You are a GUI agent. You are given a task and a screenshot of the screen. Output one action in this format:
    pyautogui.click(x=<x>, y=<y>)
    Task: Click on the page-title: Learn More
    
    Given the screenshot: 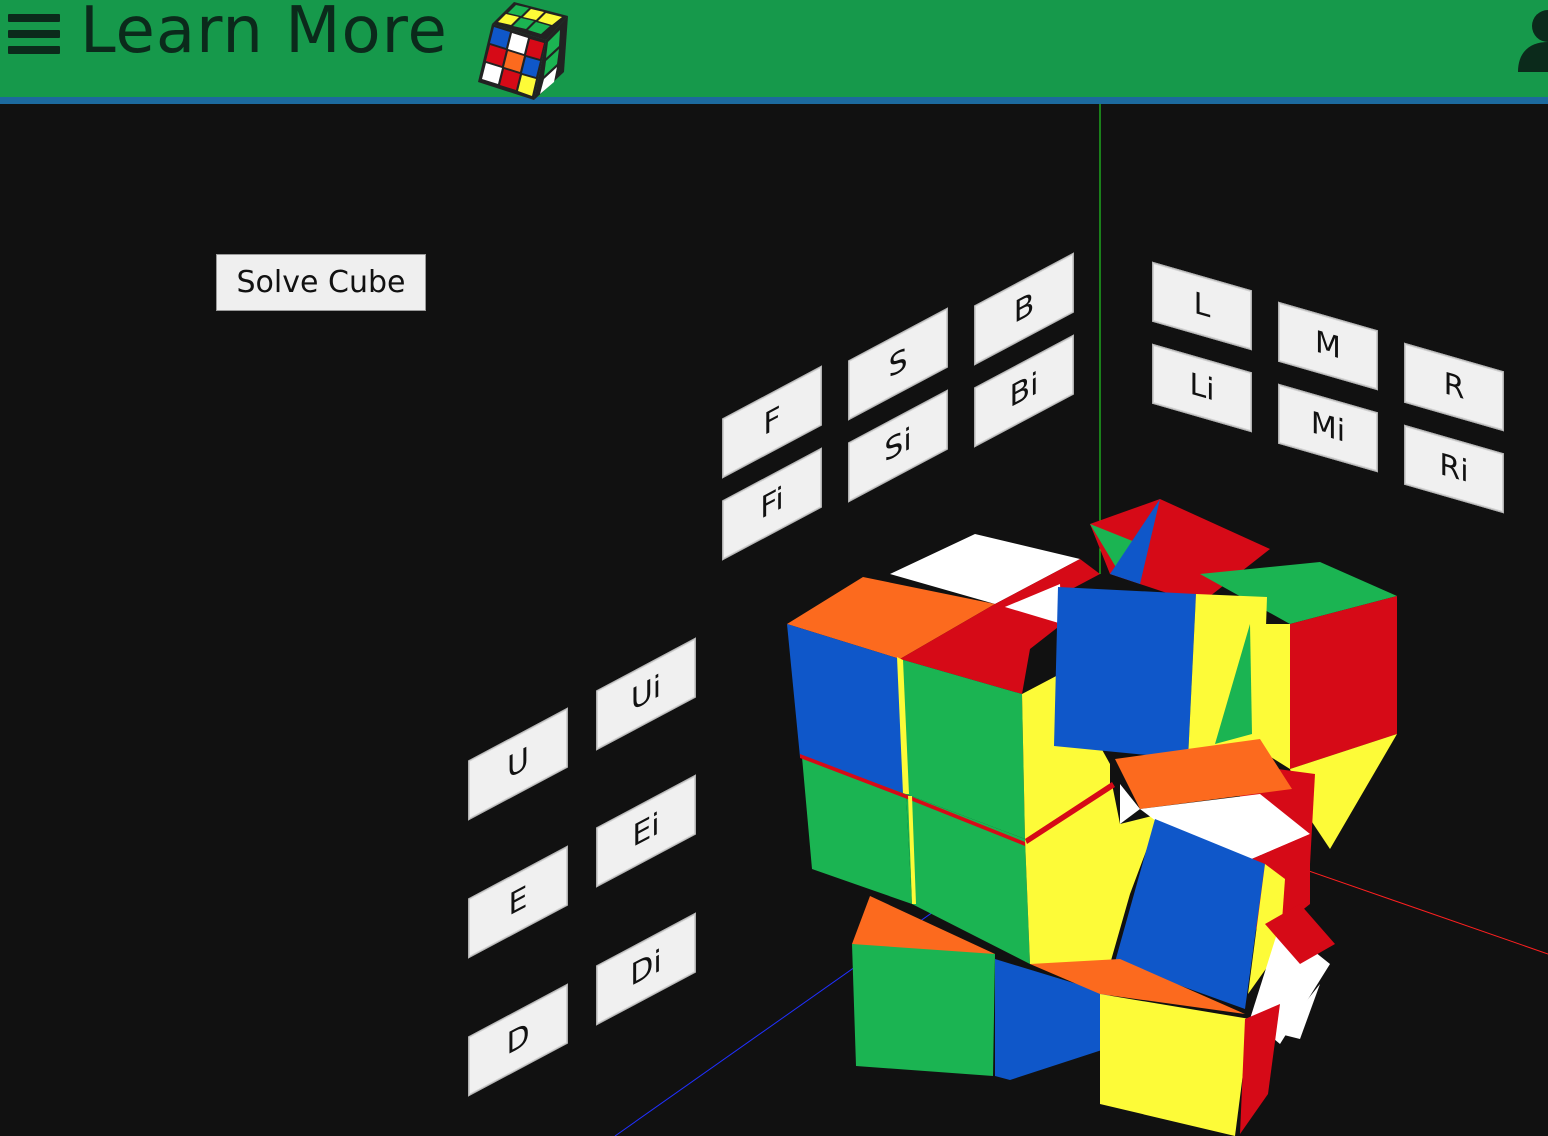 What is the action you would take?
    pyautogui.click(x=264, y=34)
    